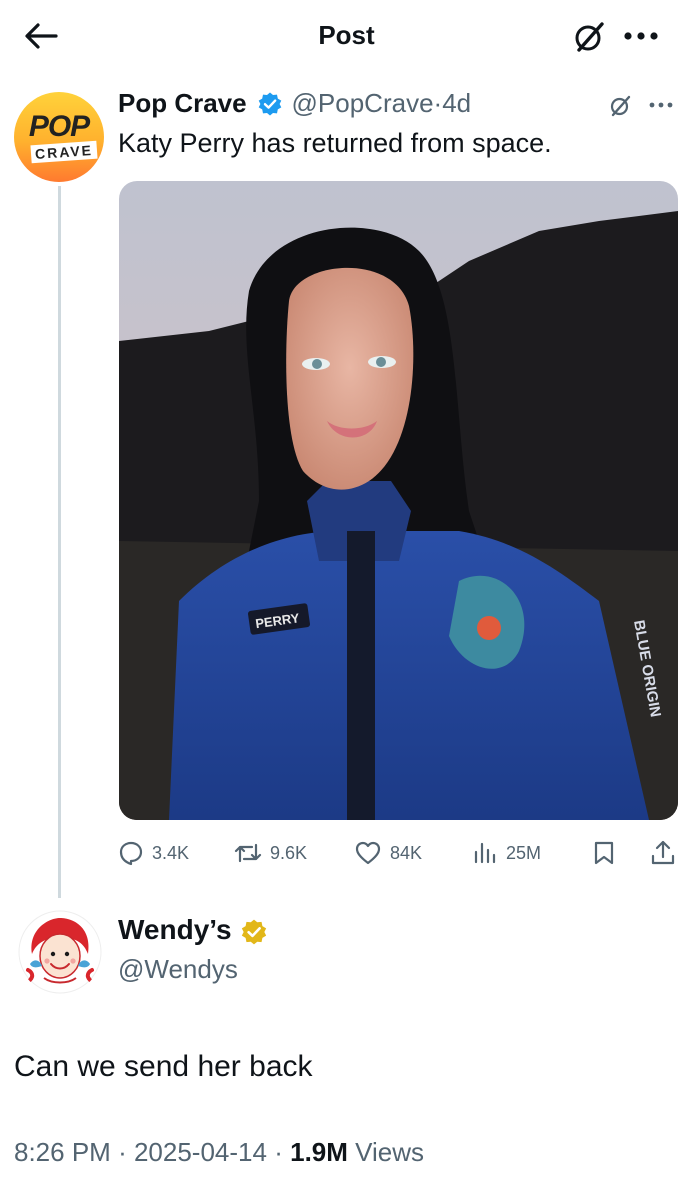 The image size is (693, 1200). What do you see at coordinates (642, 36) in the screenshot?
I see `more-icon` at bounding box center [642, 36].